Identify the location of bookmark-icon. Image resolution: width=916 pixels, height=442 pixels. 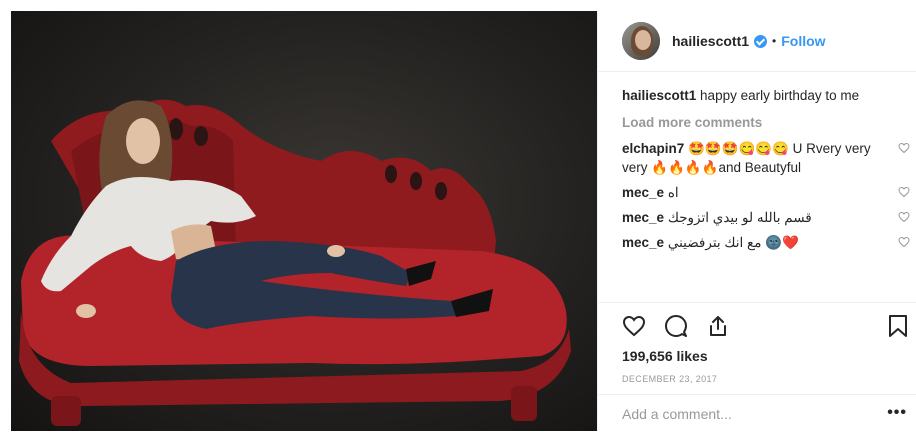
(898, 326).